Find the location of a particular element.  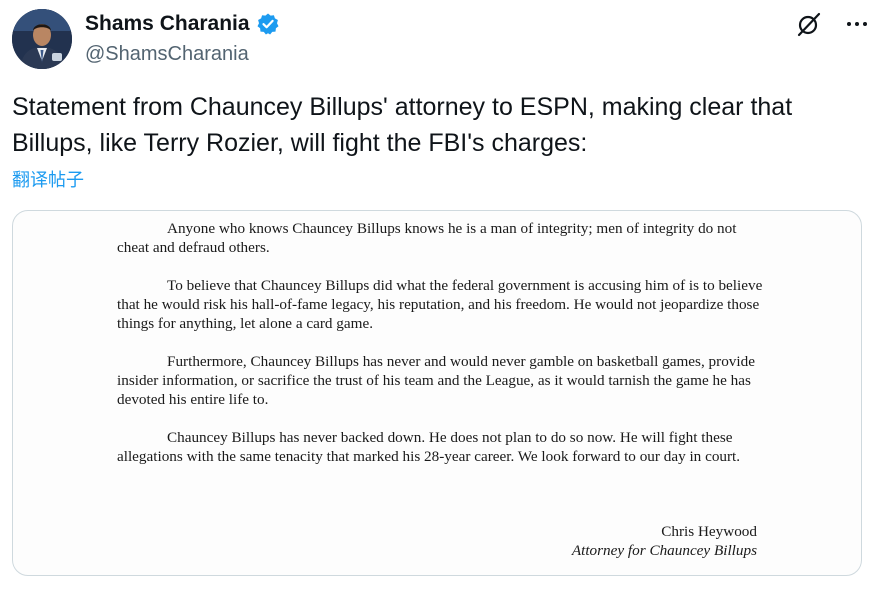

author-handle: @ShamsCharania is located at coordinates (167, 54).